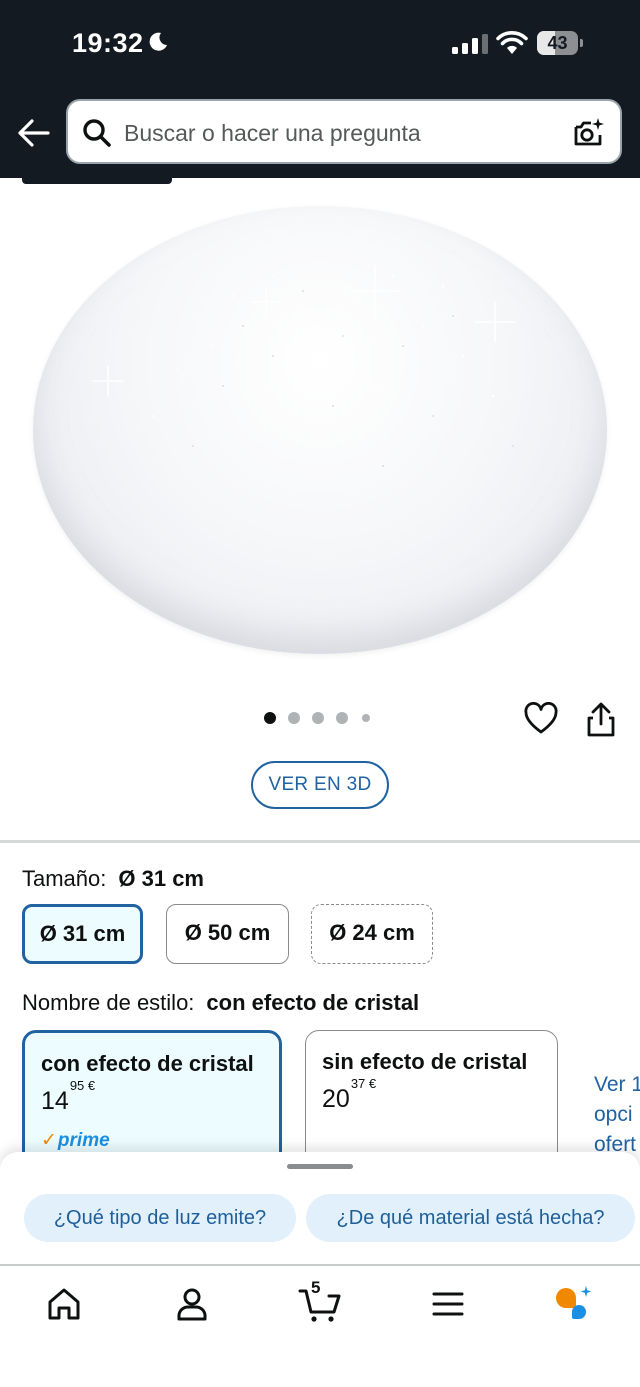 This screenshot has width=640, height=1387. What do you see at coordinates (108, 43) in the screenshot?
I see `status-time: 19:32` at bounding box center [108, 43].